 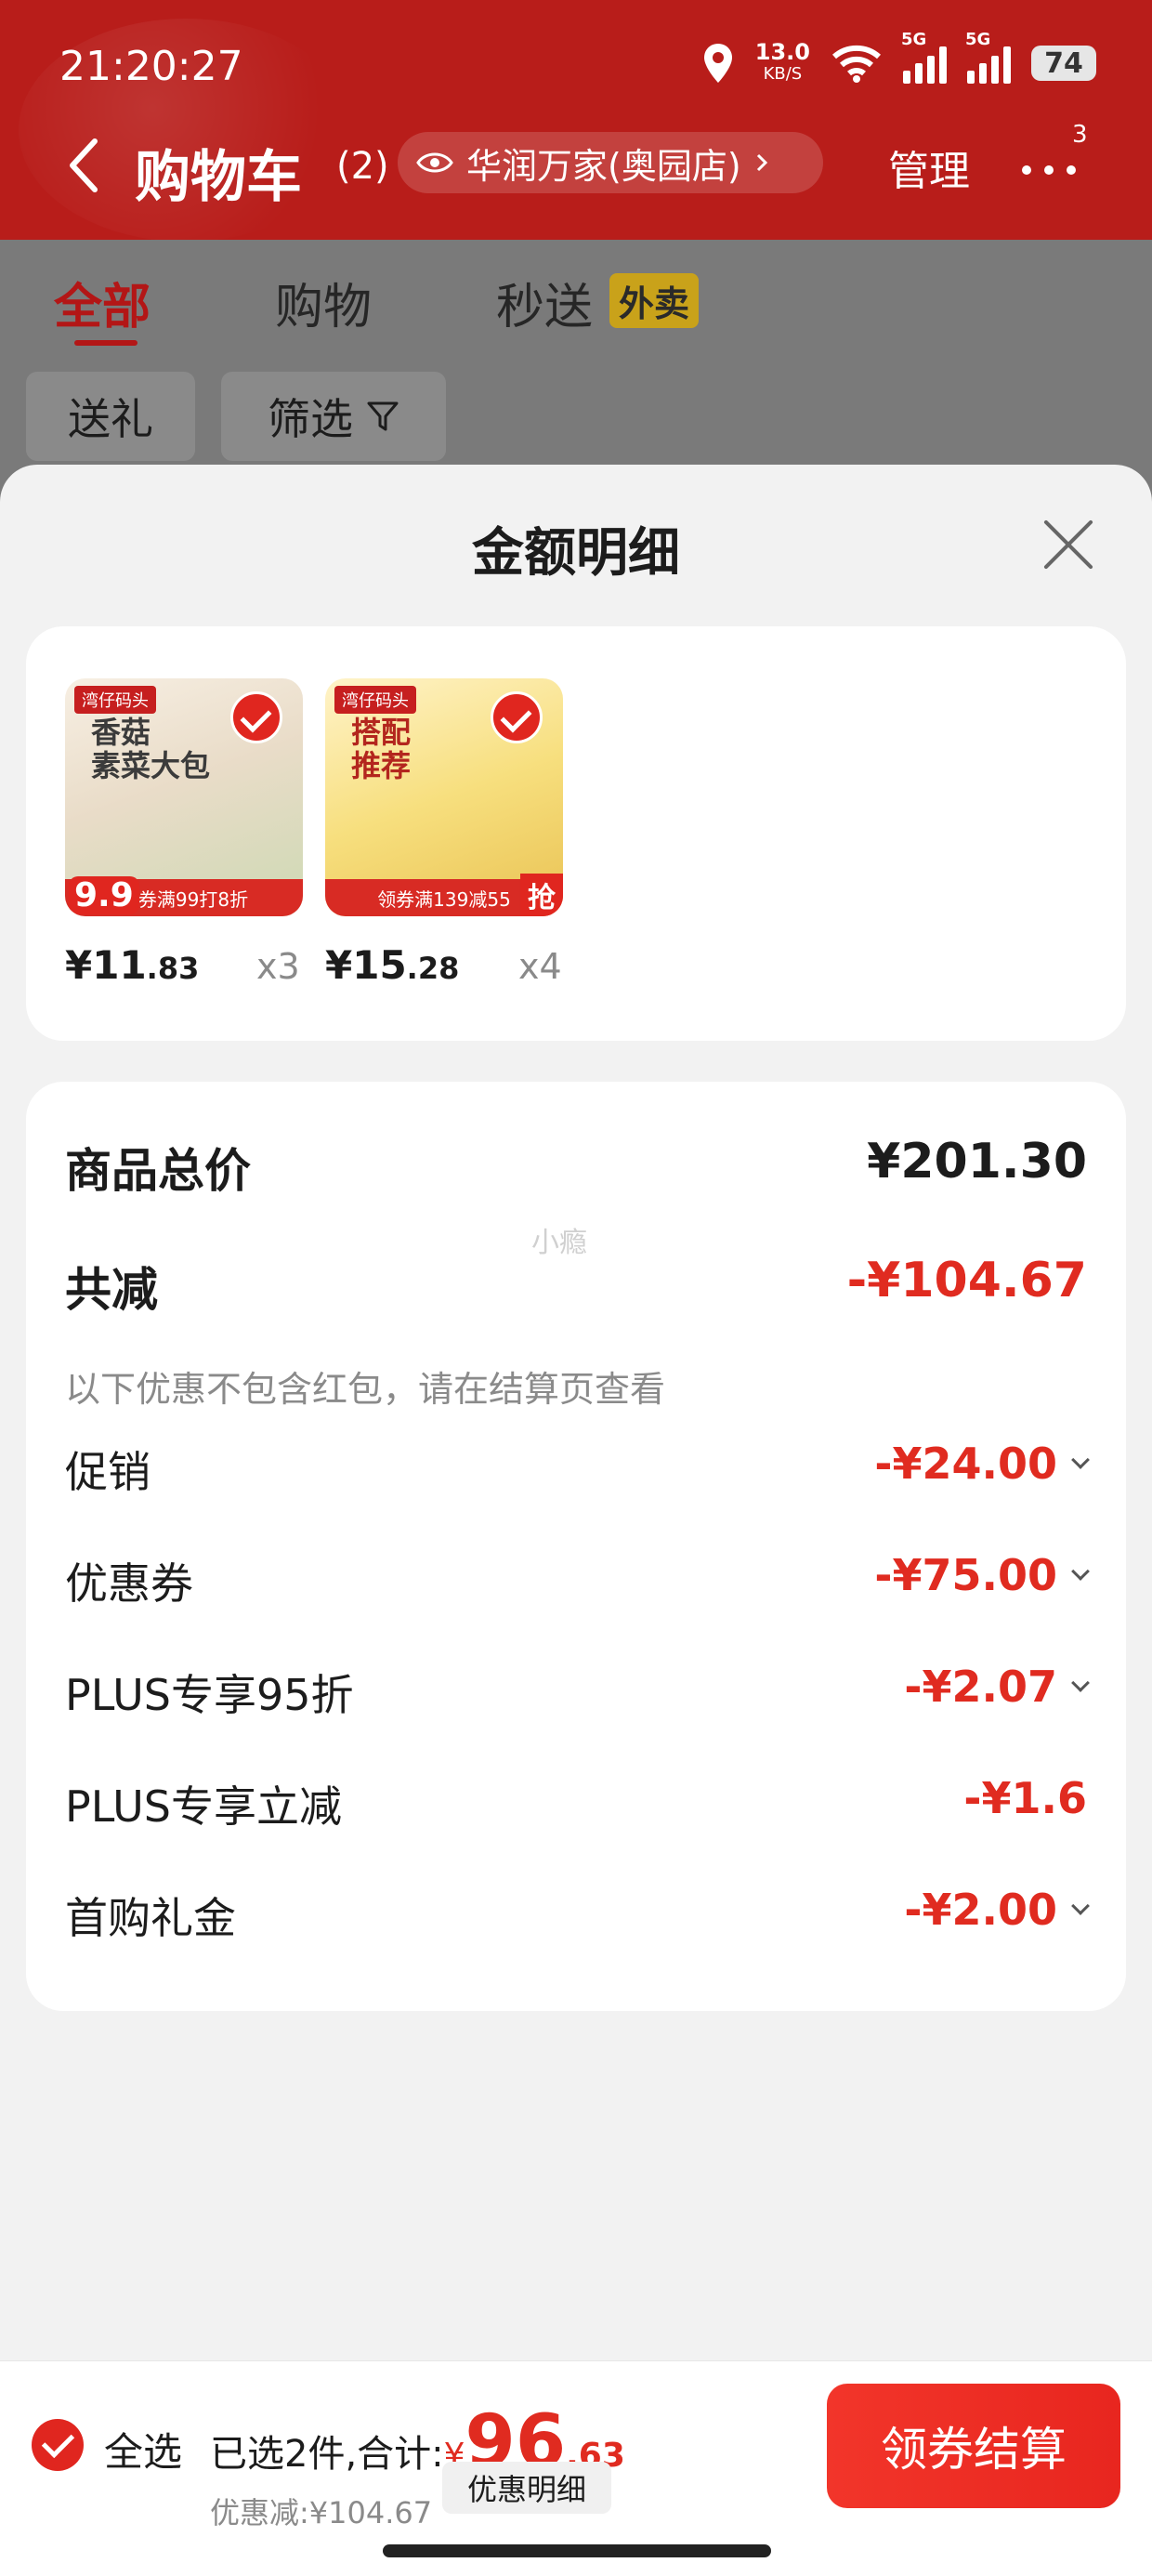 I want to click on filter-icon, so click(x=383, y=416).